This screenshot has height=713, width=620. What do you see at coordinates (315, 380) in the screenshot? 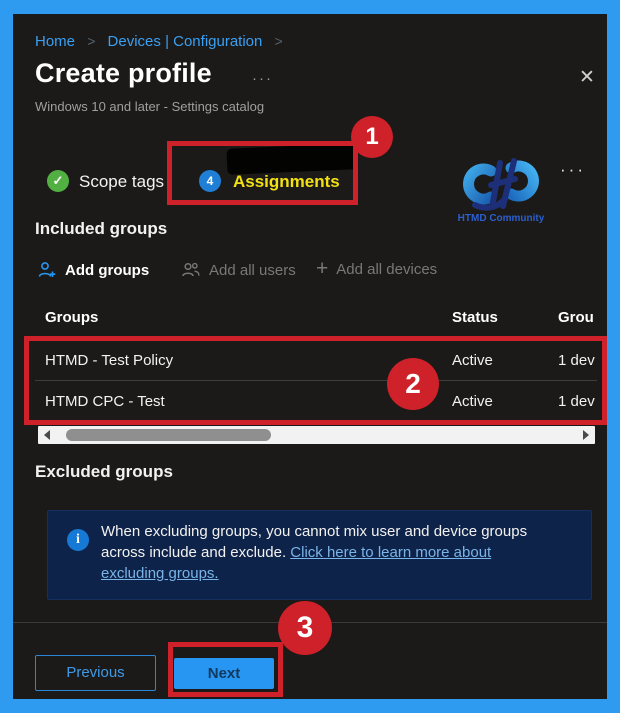
I see `annotation-box-groups` at bounding box center [315, 380].